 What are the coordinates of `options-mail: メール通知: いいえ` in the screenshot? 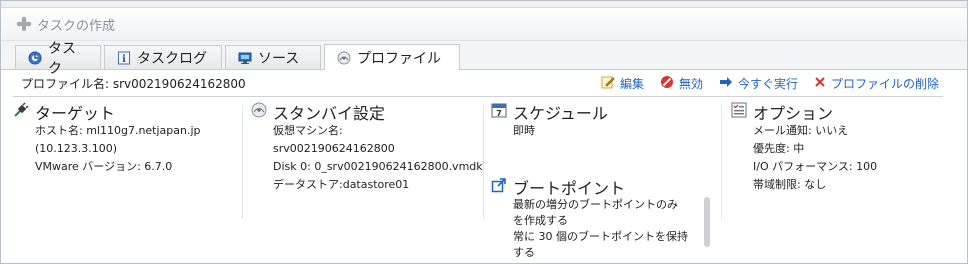 It's located at (801, 130).